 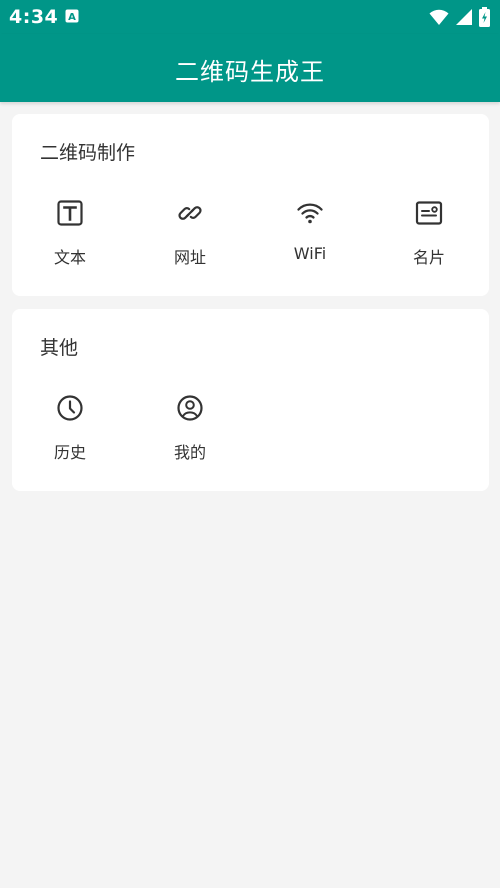 I want to click on text-qr-button: 文本, so click(x=70, y=233).